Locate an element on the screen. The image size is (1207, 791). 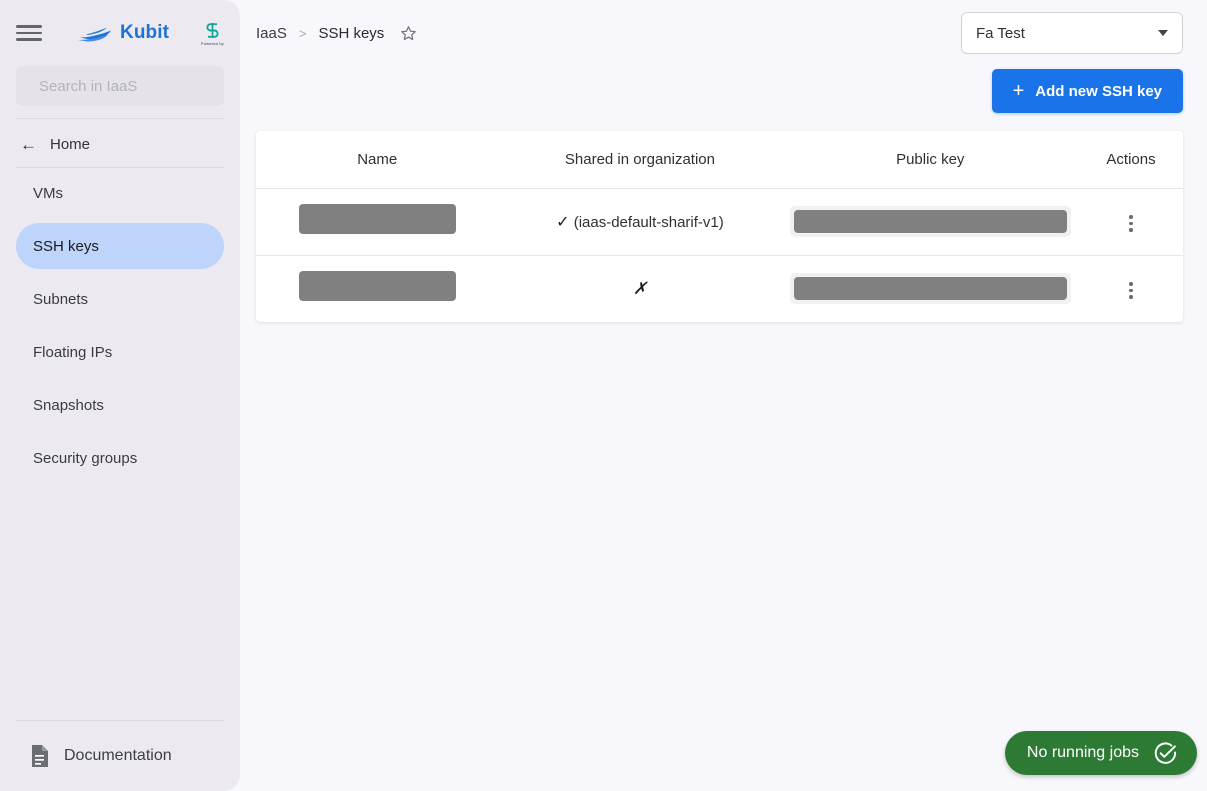
shared-org-name: (iaas-default-sharif-v1) is located at coordinates (648, 222).